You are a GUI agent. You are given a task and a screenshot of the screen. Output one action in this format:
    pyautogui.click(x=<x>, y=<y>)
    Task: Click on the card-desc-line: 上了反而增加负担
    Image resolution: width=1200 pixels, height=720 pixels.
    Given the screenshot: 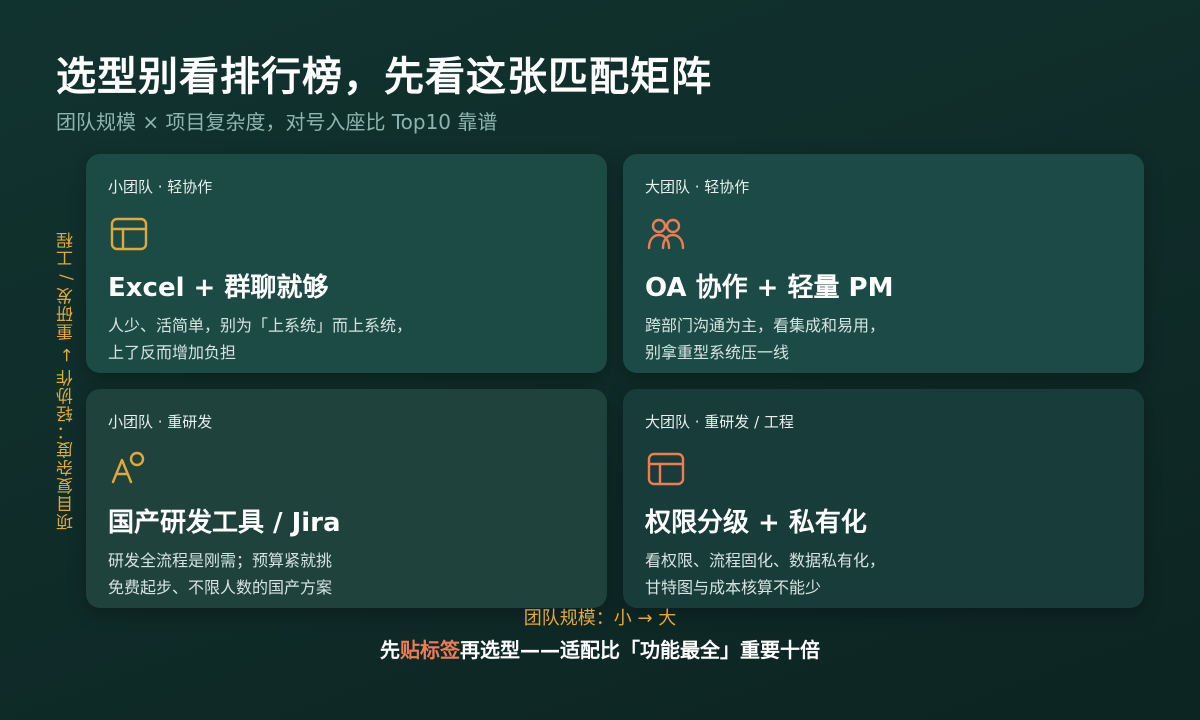 What is the action you would take?
    pyautogui.click(x=172, y=352)
    